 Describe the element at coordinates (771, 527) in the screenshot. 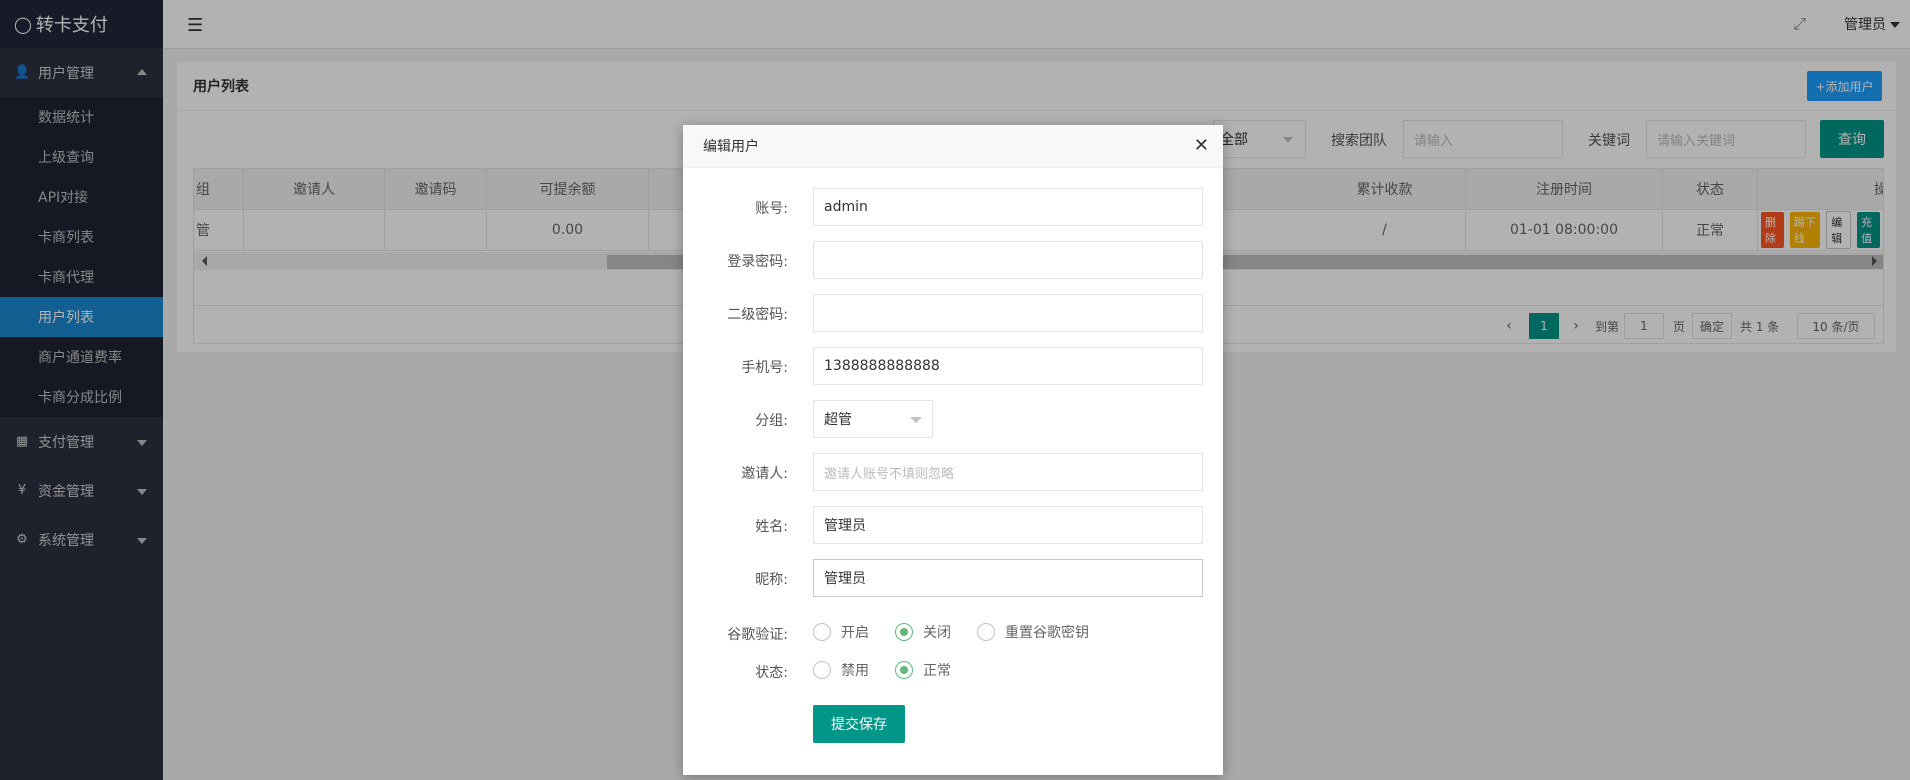

I see `name-label: 姓名:` at that location.